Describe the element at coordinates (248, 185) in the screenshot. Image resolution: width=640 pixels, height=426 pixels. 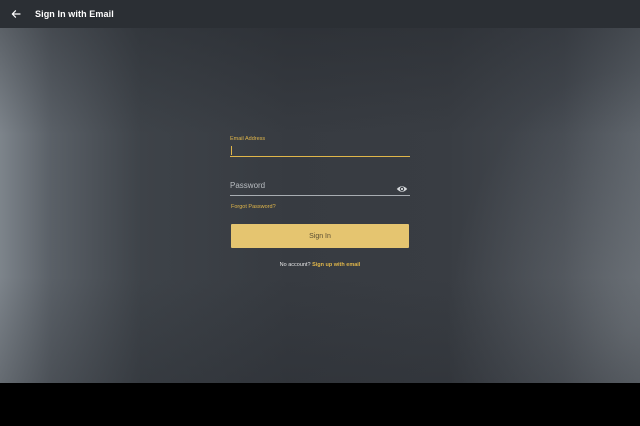
I see `password-placeholder: Password` at that location.